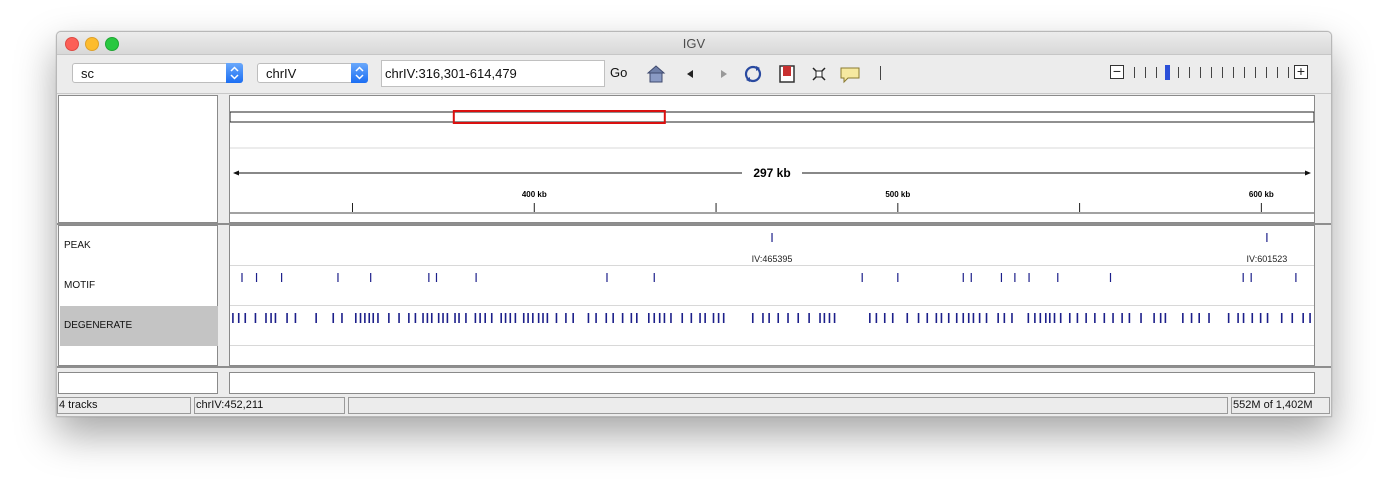 The image size is (1386, 495). What do you see at coordinates (691, 74) in the screenshot?
I see `back-icon` at bounding box center [691, 74].